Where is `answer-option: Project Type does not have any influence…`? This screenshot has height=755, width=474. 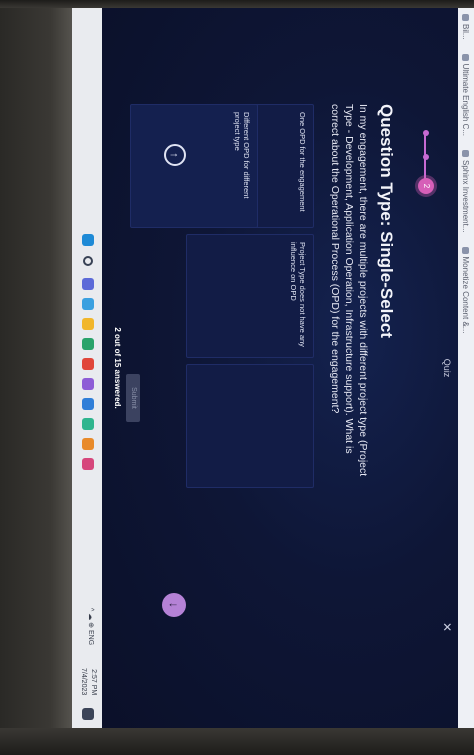 answer-option: Project Type does not have any influence… is located at coordinates (250, 296).